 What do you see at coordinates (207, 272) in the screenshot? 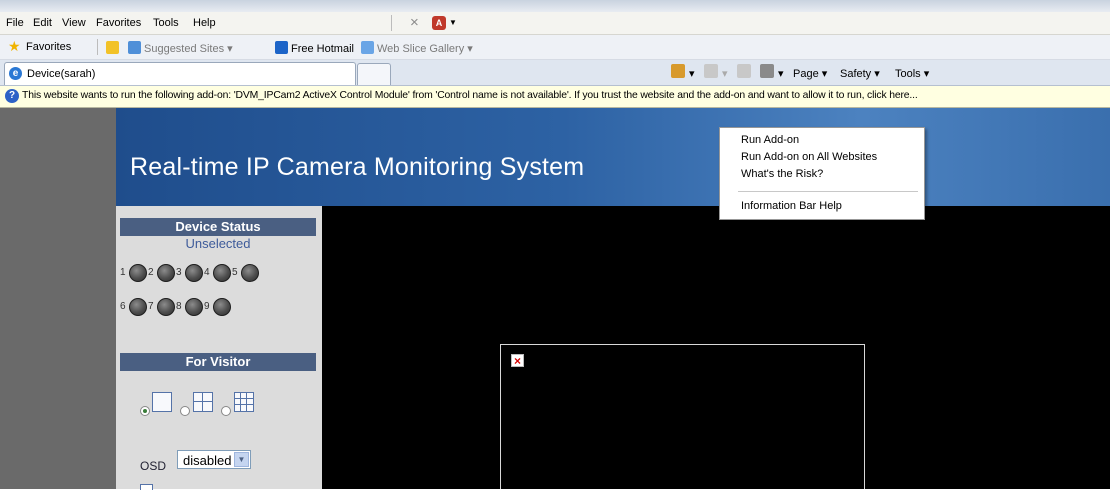
I see `channel-number: 4` at bounding box center [207, 272].